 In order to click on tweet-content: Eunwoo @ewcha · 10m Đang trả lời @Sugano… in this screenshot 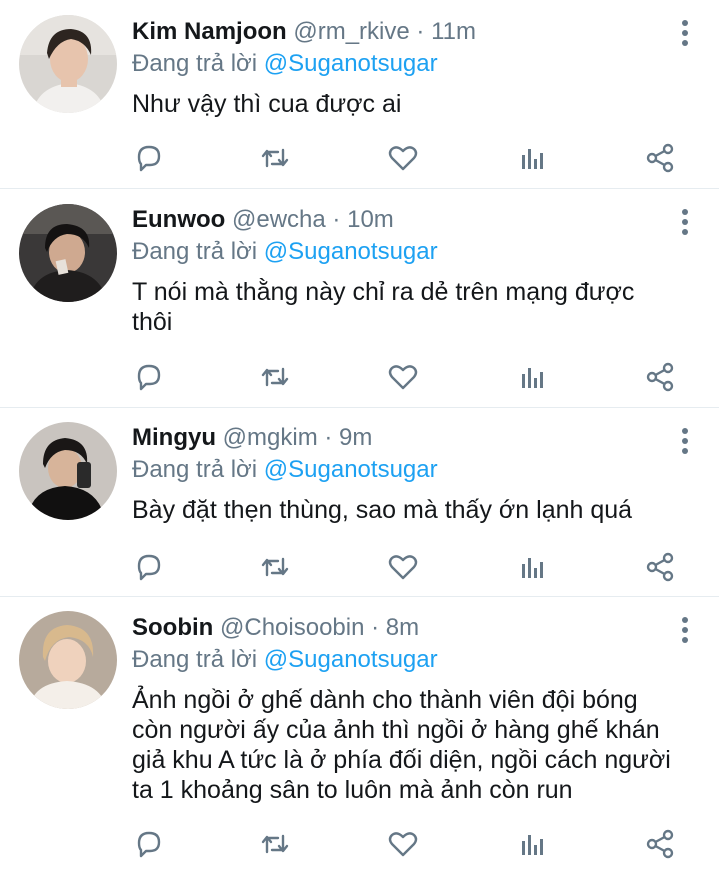, I will do `click(405, 270)`.